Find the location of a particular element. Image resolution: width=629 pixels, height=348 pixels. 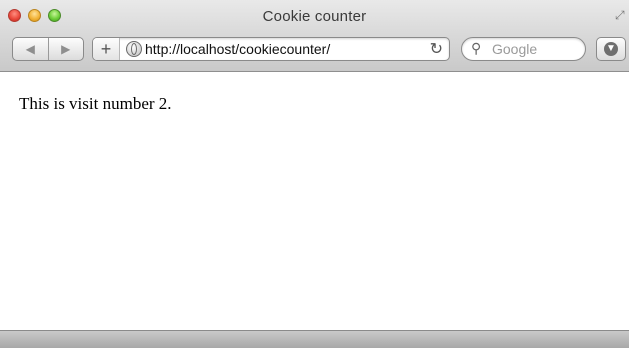

reload-button: ↻ is located at coordinates (436, 49).